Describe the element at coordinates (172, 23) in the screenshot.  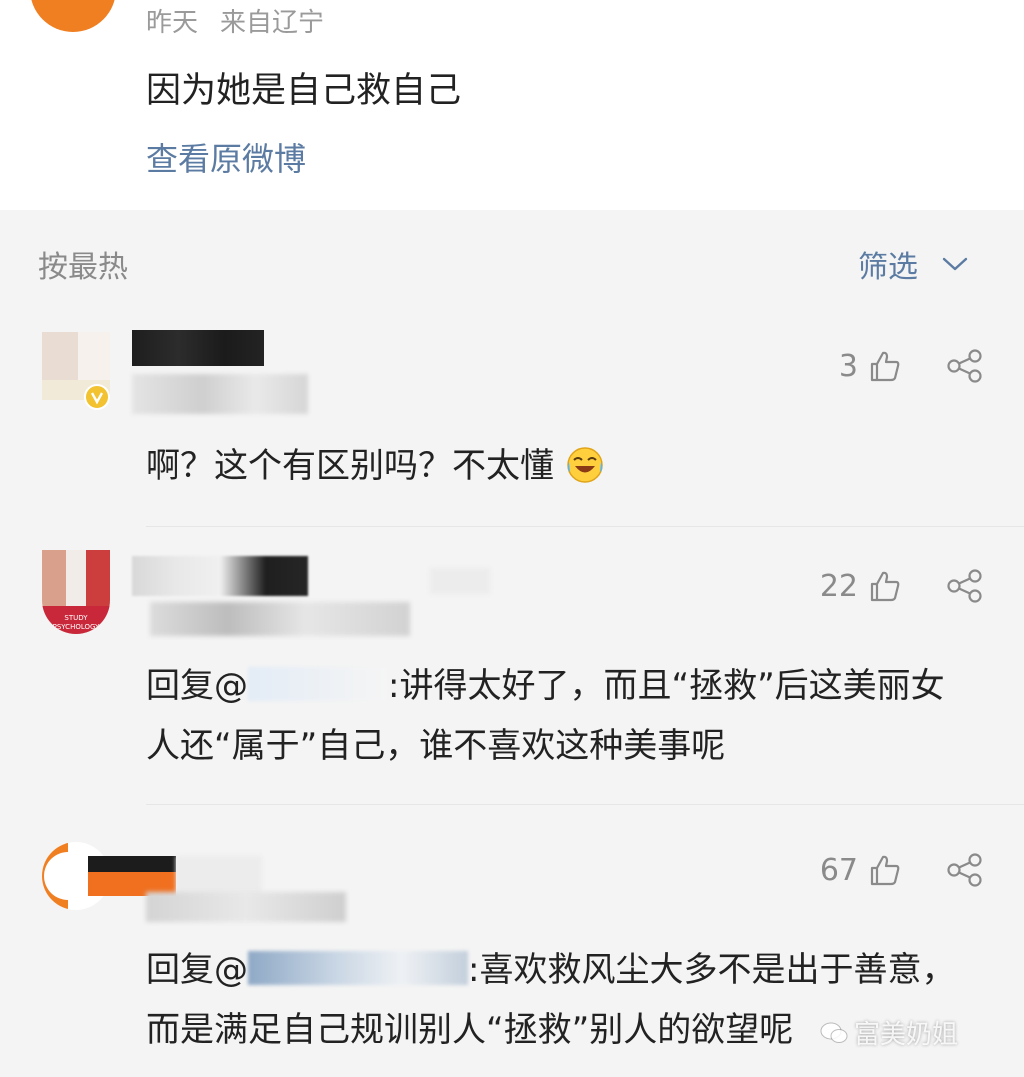
I see `post-time: 昨天` at that location.